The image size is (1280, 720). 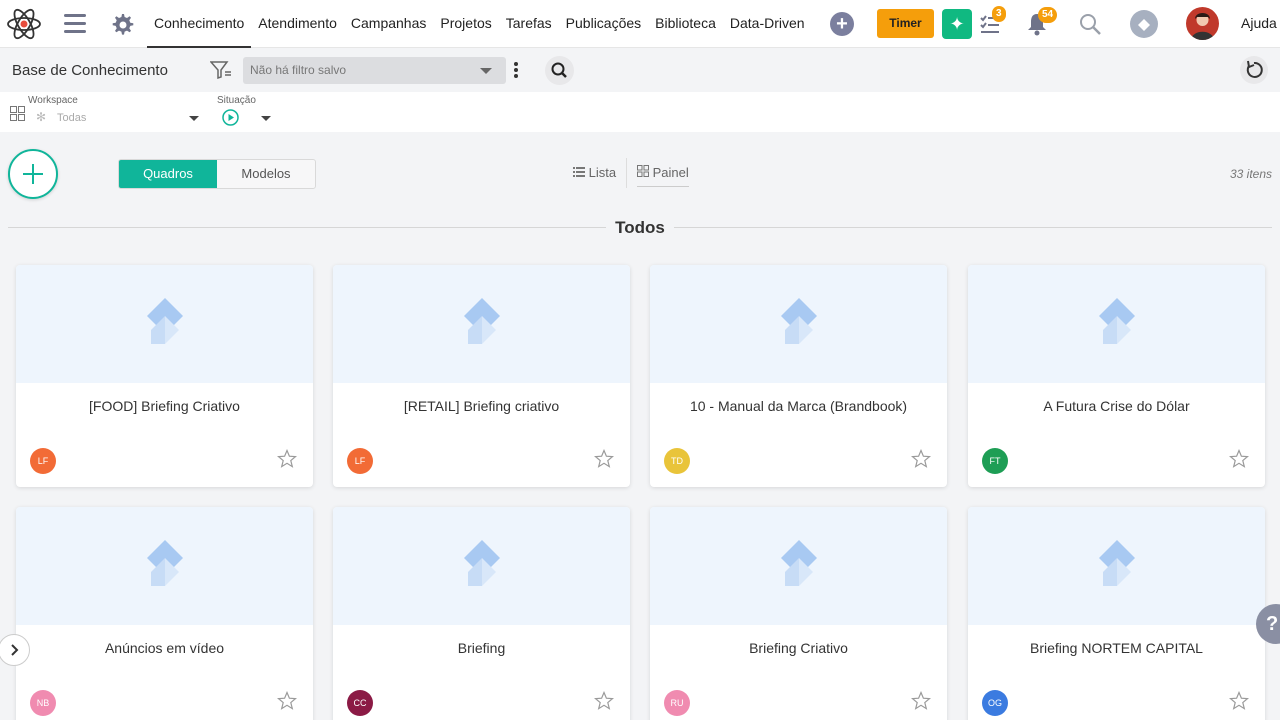 I want to click on menu-icon, so click(x=75, y=24).